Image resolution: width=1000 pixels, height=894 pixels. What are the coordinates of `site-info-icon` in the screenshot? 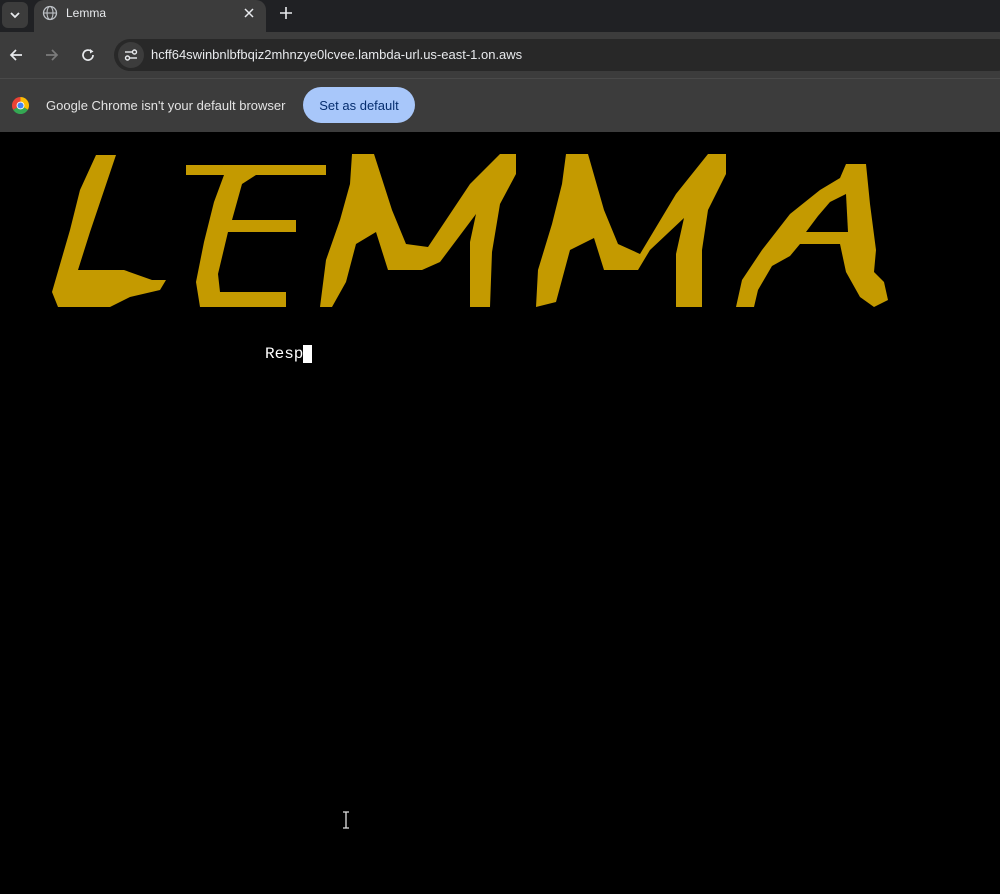 It's located at (131, 55).